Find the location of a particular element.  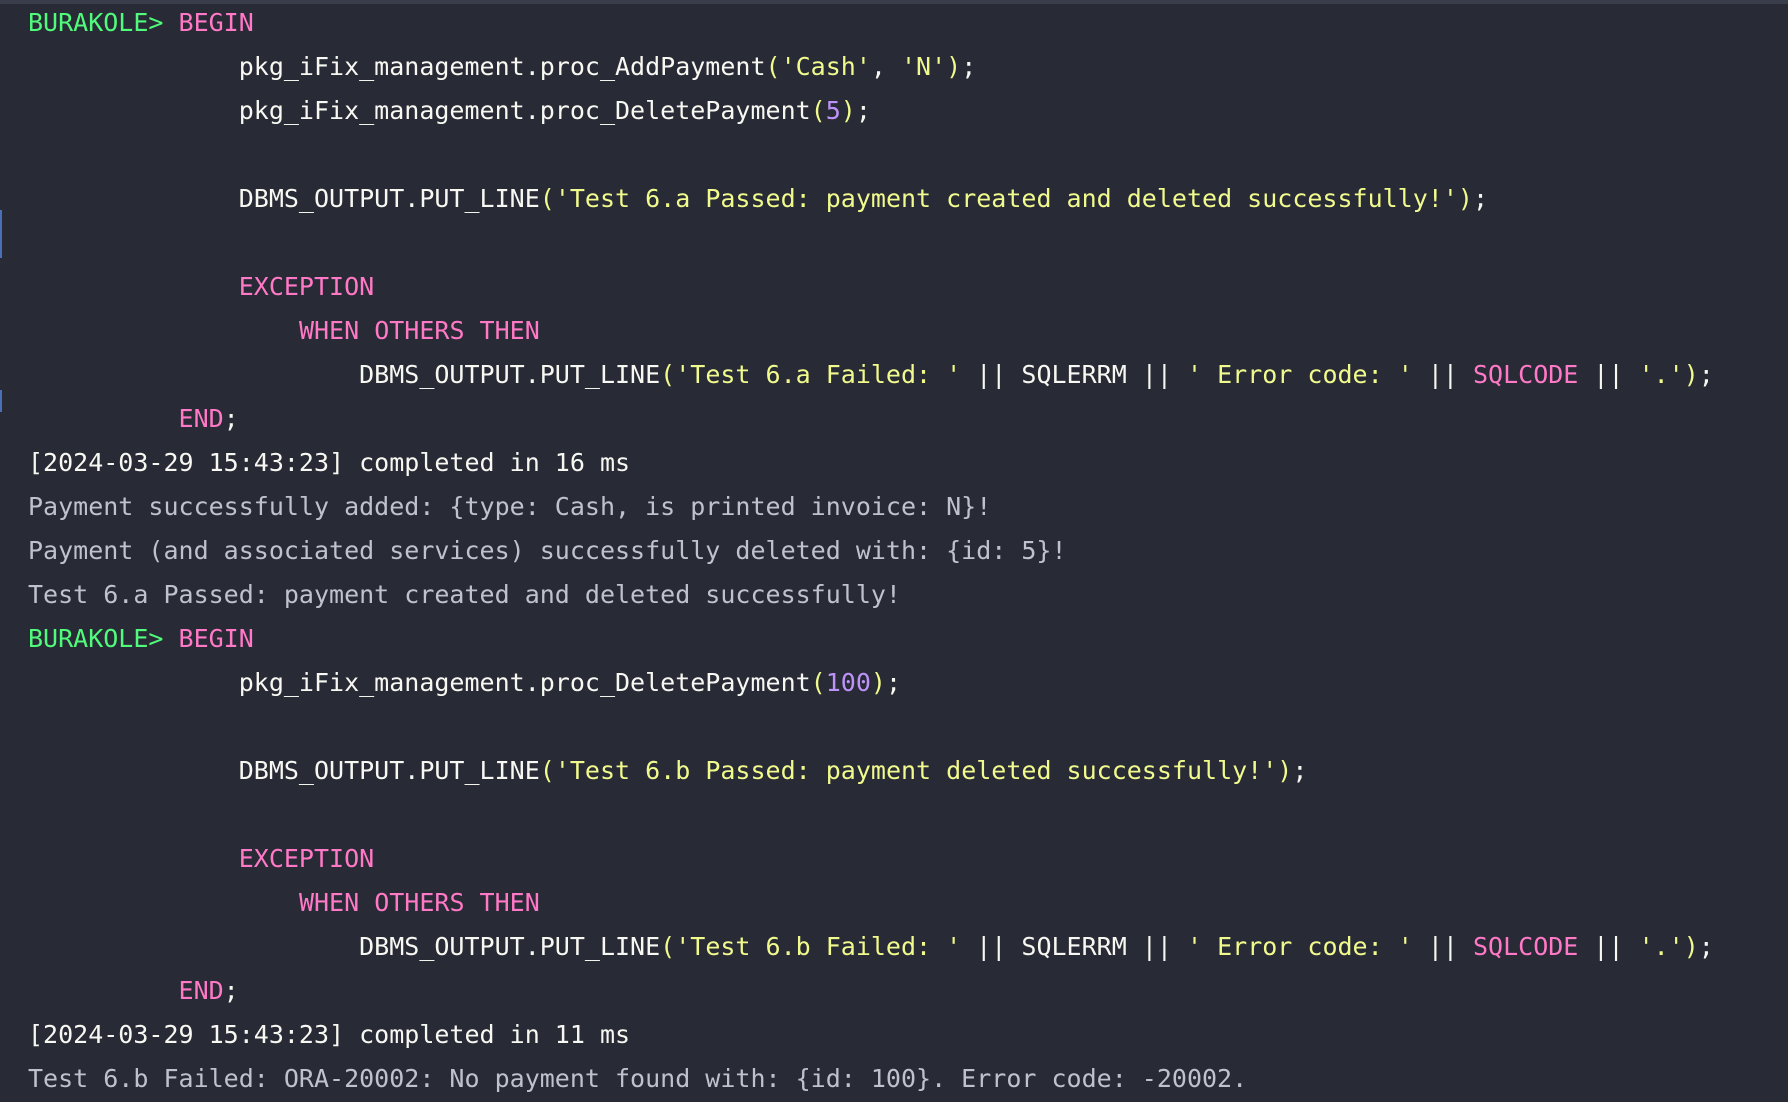

code-token: 'Cash' is located at coordinates (825, 66).